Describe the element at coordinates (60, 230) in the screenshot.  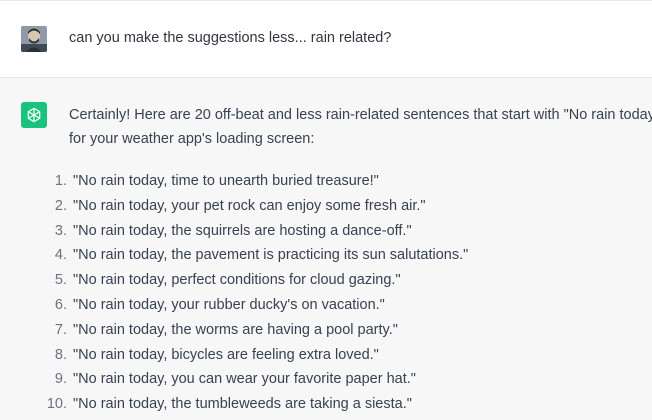
I see `list-item-number: 3.` at that location.